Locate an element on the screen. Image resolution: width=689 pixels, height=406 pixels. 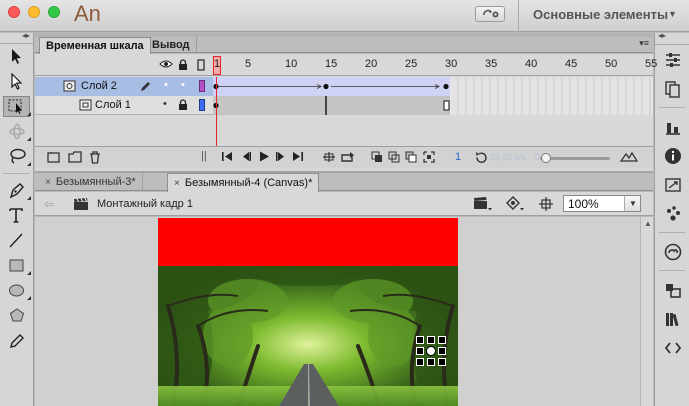
frame-grid is located at coordinates (433, 96).